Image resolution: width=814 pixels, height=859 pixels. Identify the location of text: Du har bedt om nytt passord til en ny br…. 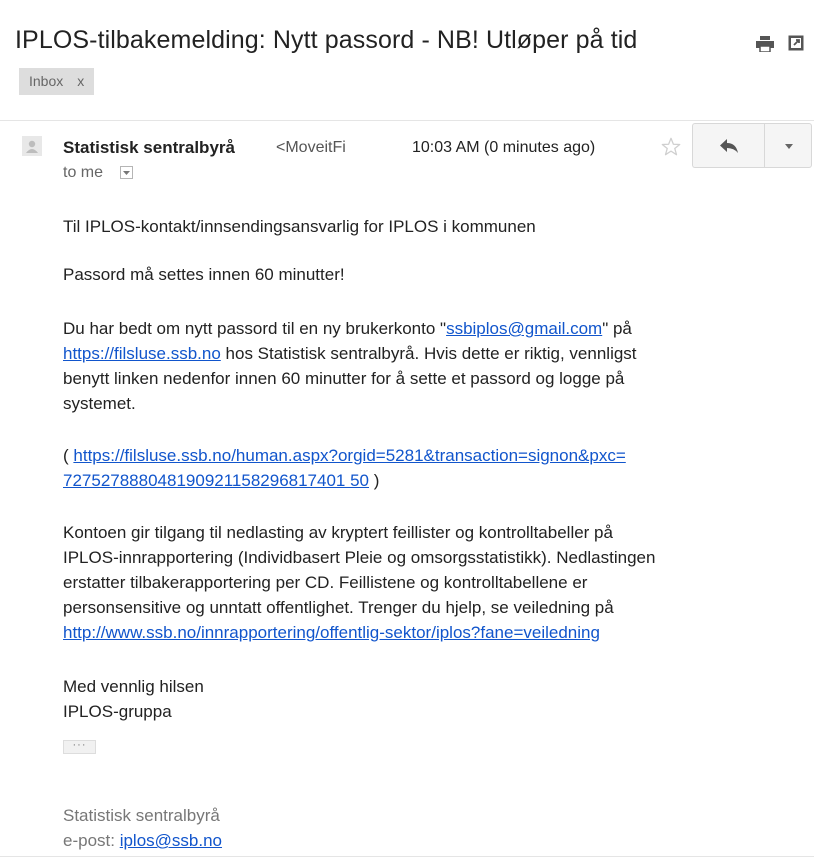
(255, 328).